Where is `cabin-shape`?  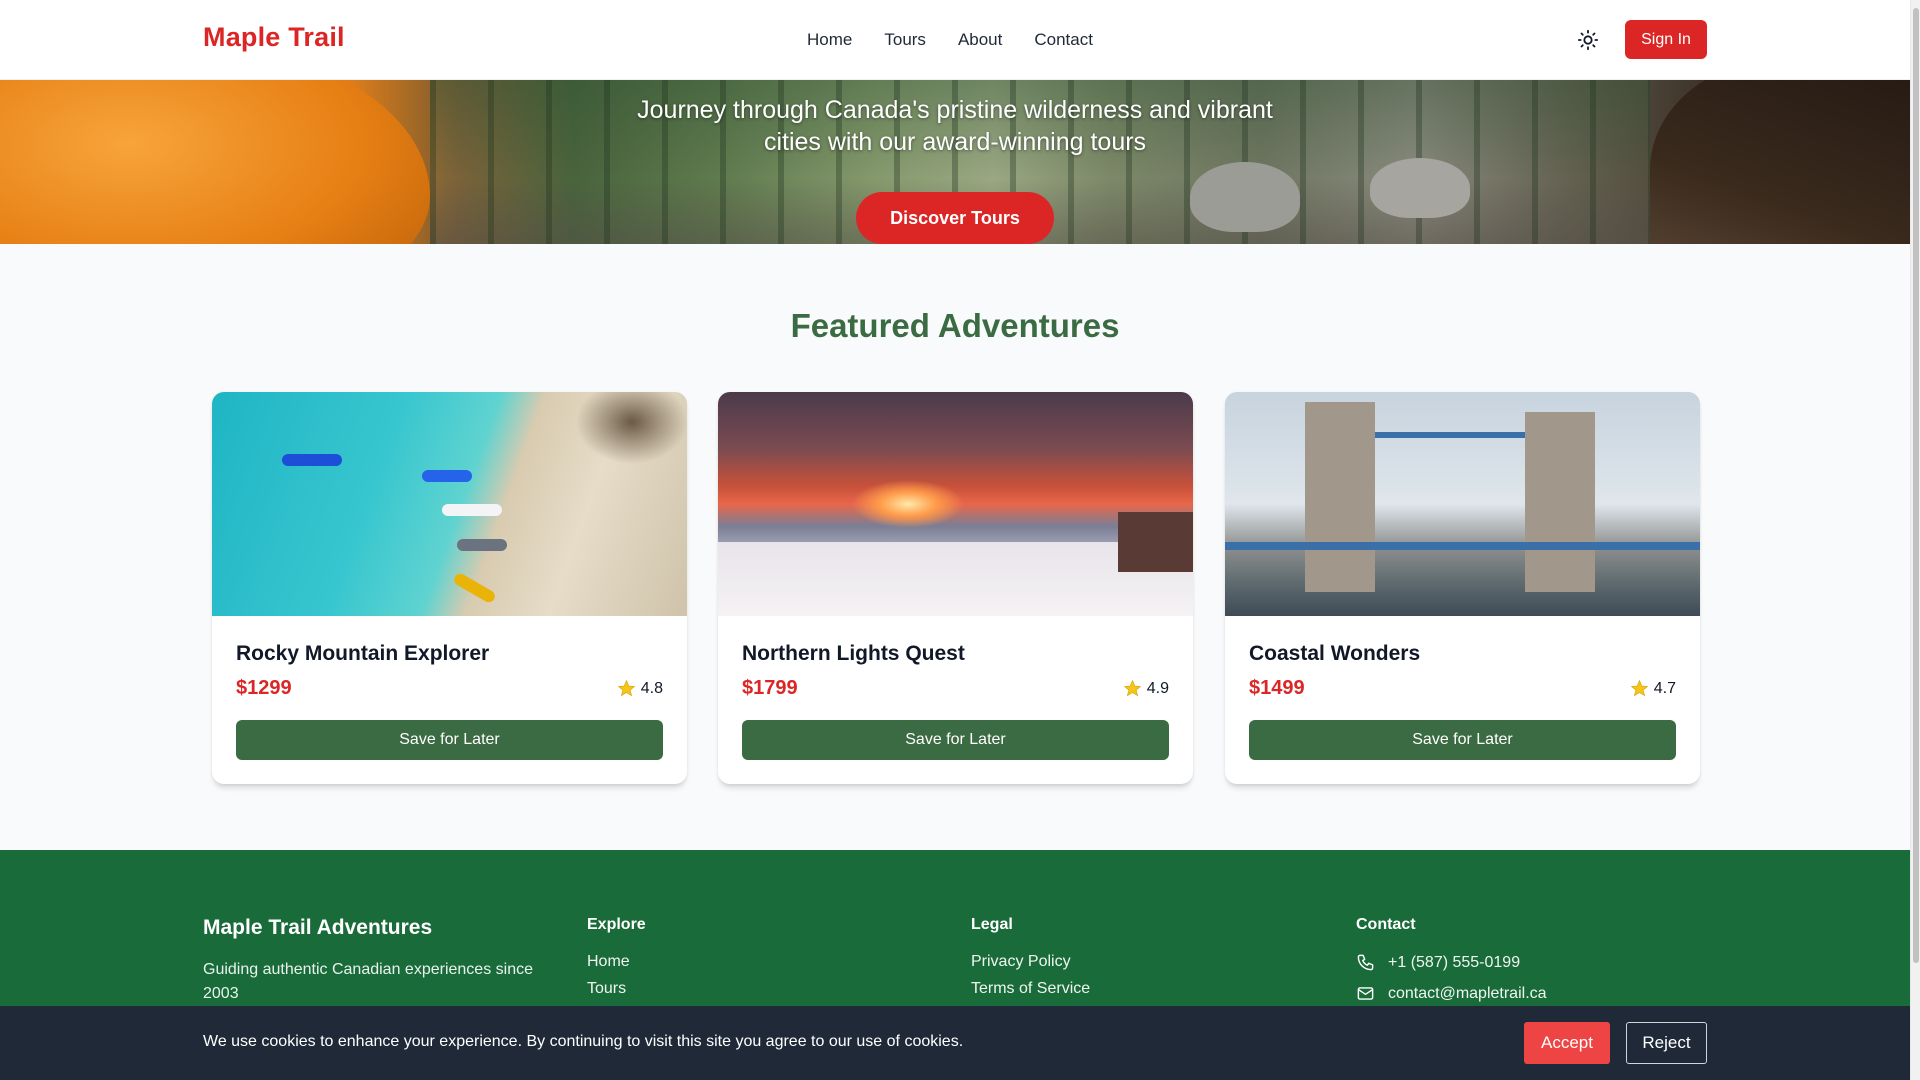 cabin-shape is located at coordinates (1155, 542).